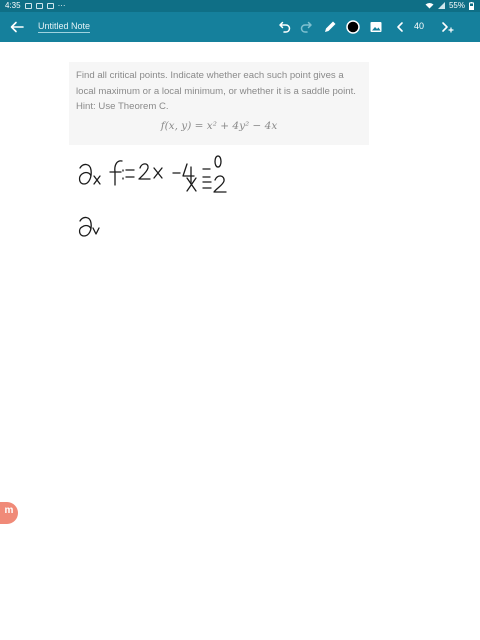 The image size is (480, 640). What do you see at coordinates (85, 174) in the screenshot?
I see `partial-symbol` at bounding box center [85, 174].